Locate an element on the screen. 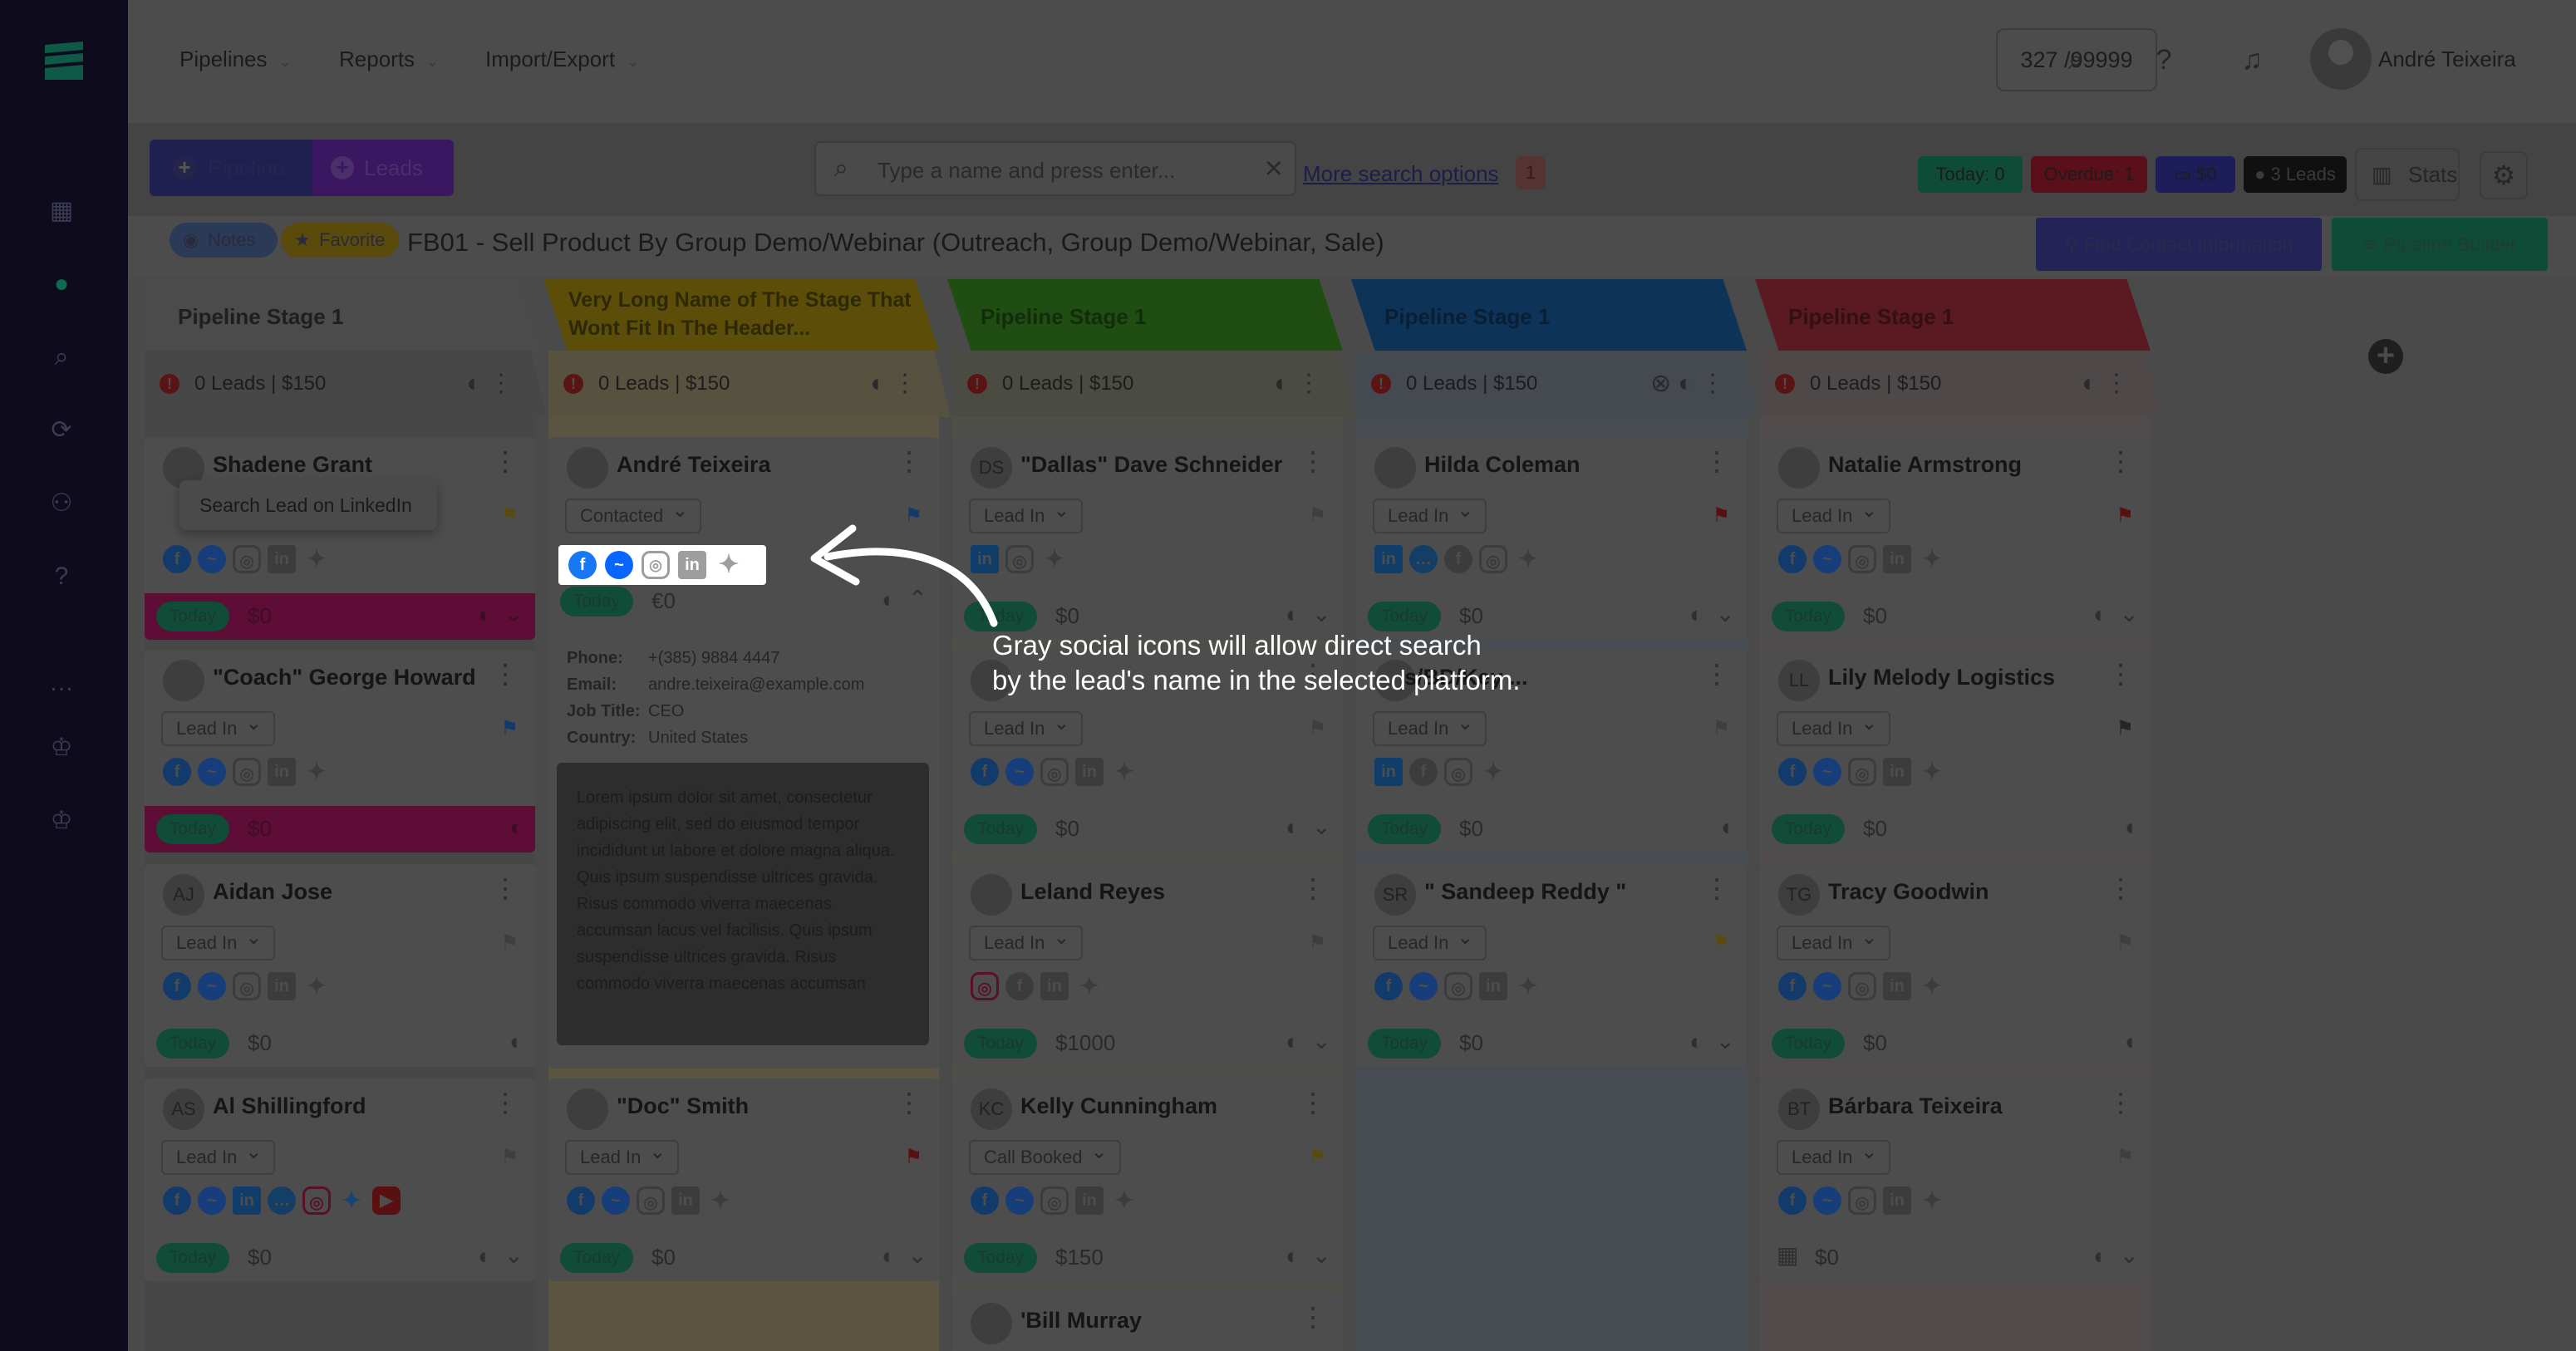 The width and height of the screenshot is (2576, 1351). lead-name: Hilda Coleman is located at coordinates (1502, 465).